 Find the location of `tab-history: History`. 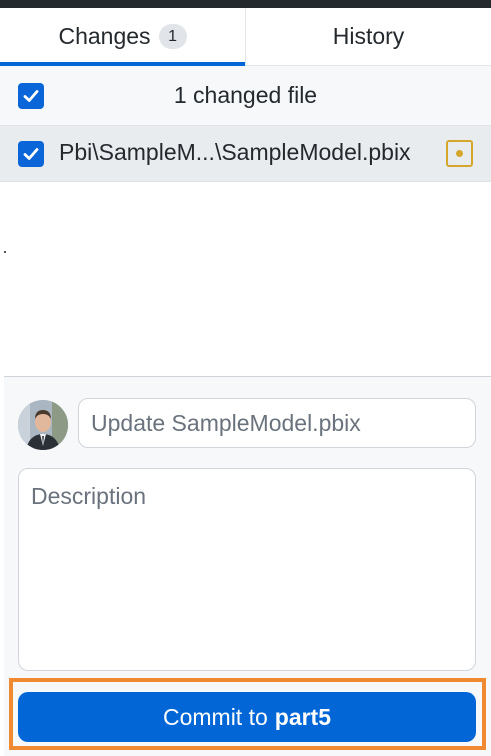

tab-history: History is located at coordinates (368, 36).